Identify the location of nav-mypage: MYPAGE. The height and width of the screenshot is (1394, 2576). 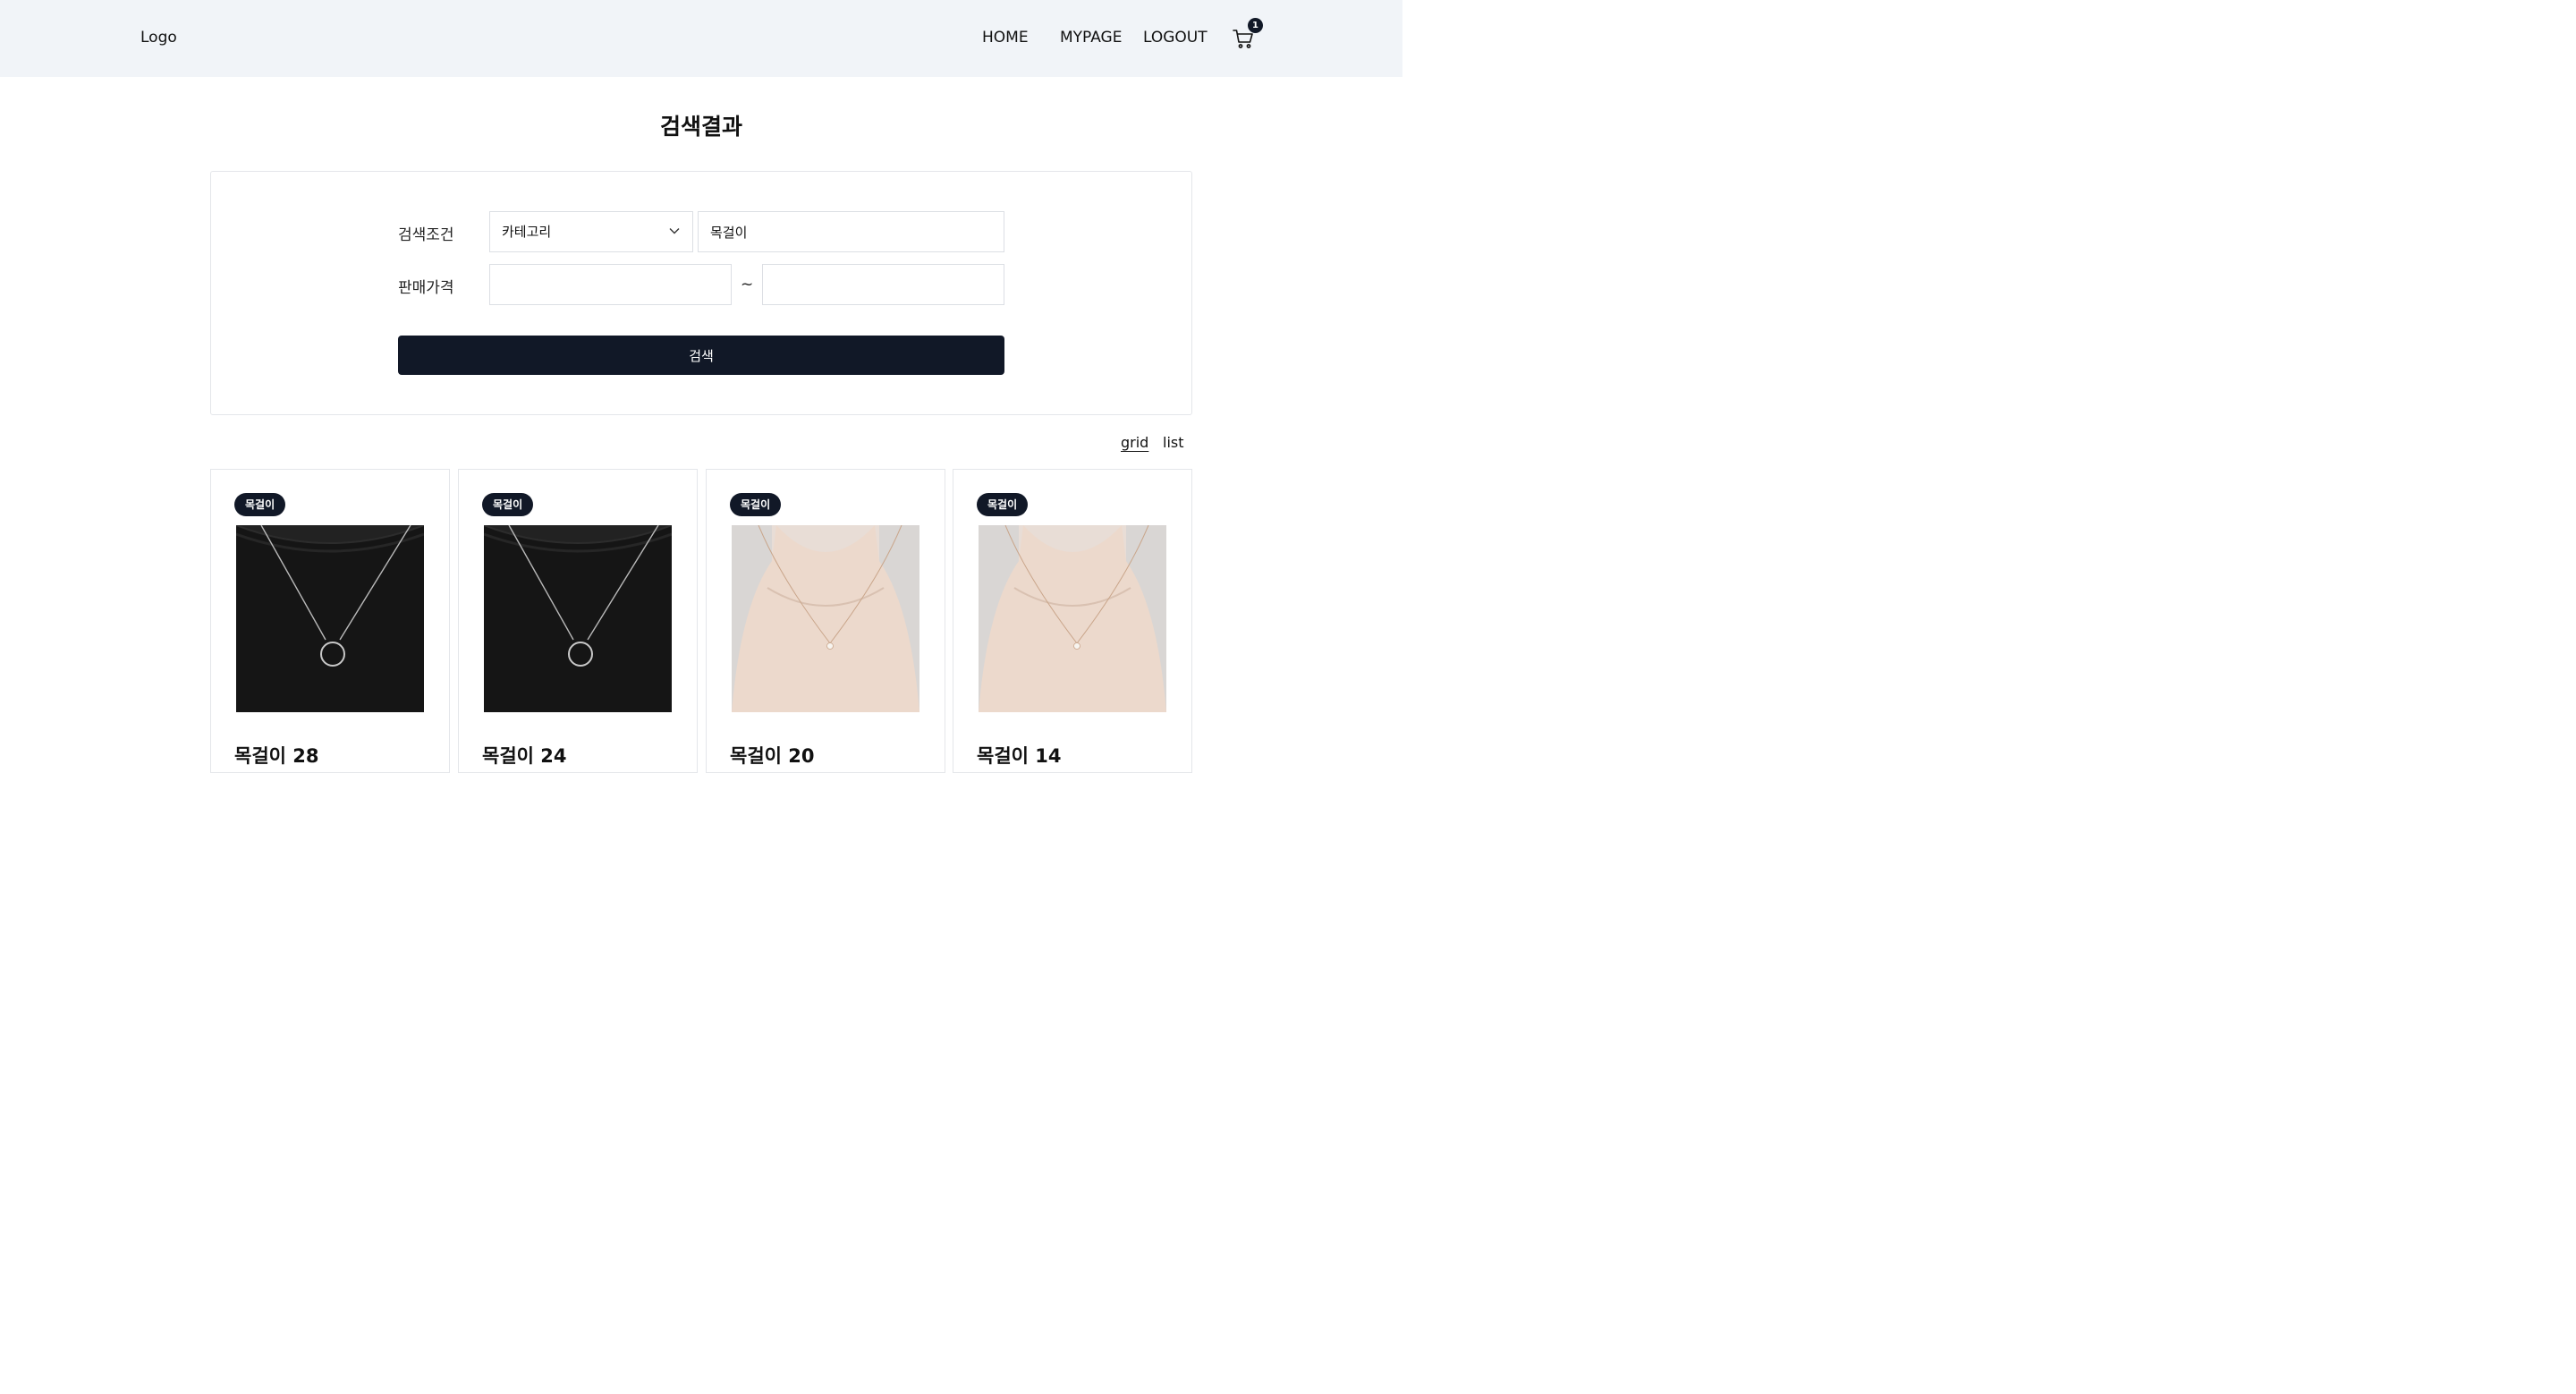
(1091, 38).